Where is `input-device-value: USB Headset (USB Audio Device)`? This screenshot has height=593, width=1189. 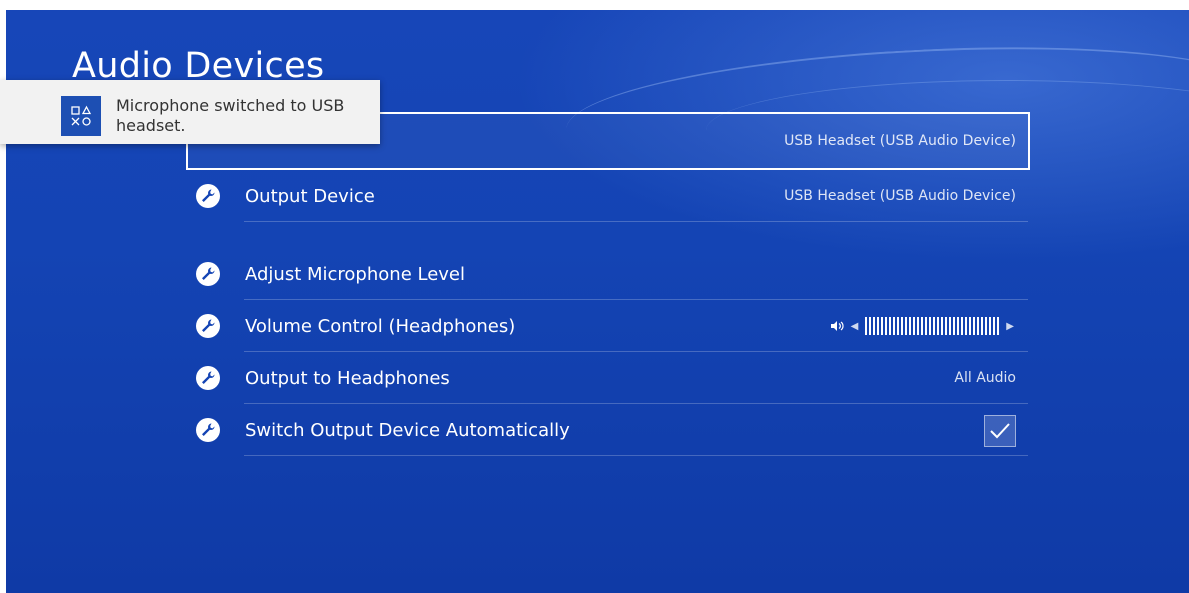 input-device-value: USB Headset (USB Audio Device) is located at coordinates (900, 141).